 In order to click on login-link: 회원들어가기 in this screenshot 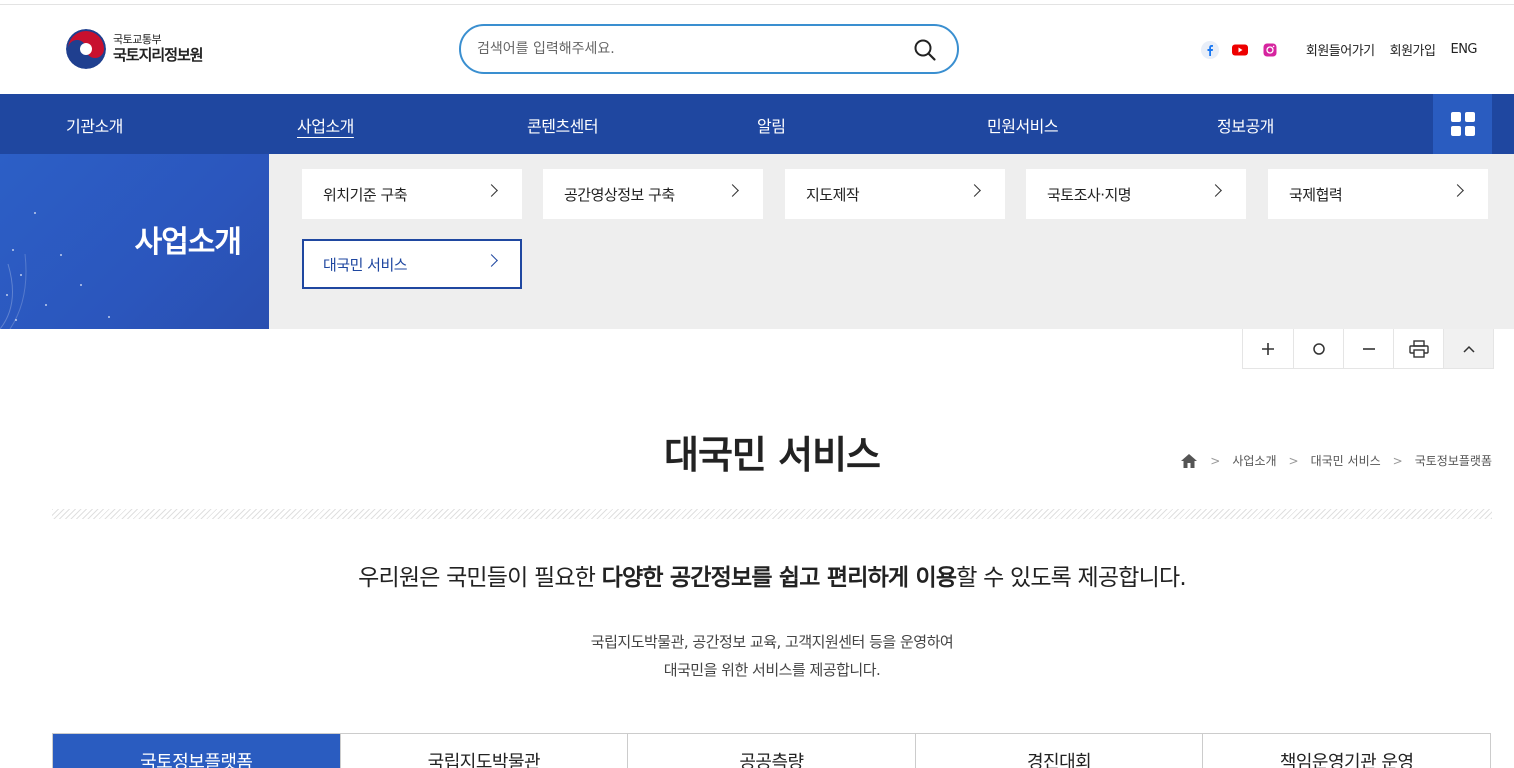, I will do `click(1340, 49)`.